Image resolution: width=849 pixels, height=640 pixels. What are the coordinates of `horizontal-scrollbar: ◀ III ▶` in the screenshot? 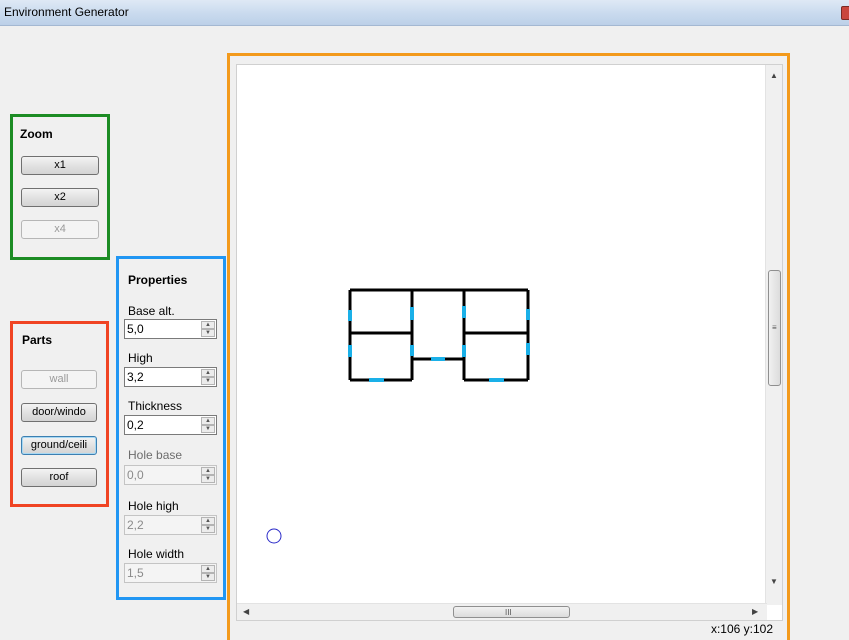 It's located at (502, 611).